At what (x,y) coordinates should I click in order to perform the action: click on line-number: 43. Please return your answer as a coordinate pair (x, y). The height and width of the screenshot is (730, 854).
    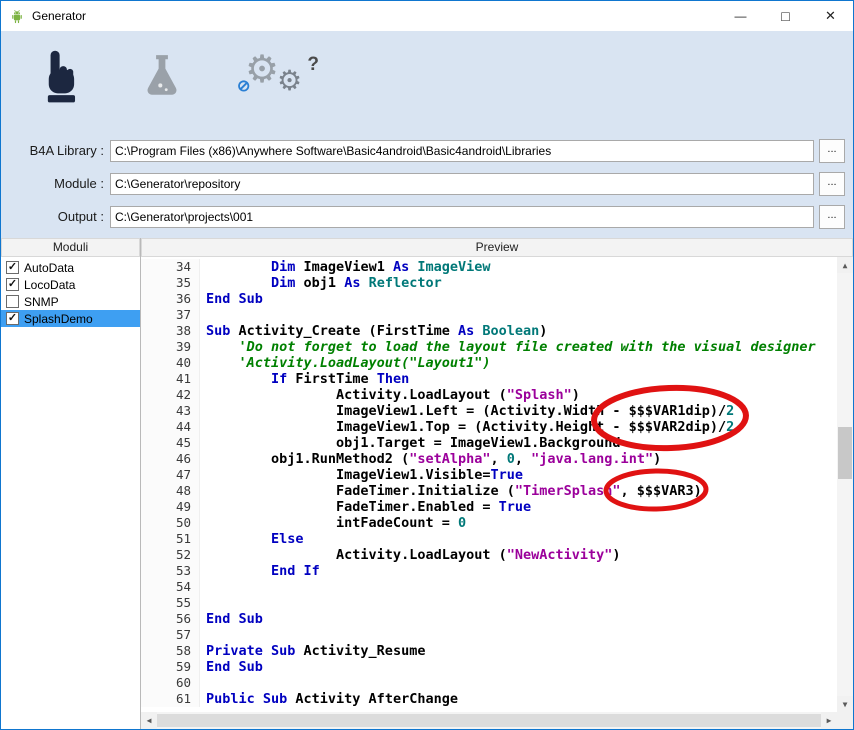
    Looking at the image, I should click on (170, 411).